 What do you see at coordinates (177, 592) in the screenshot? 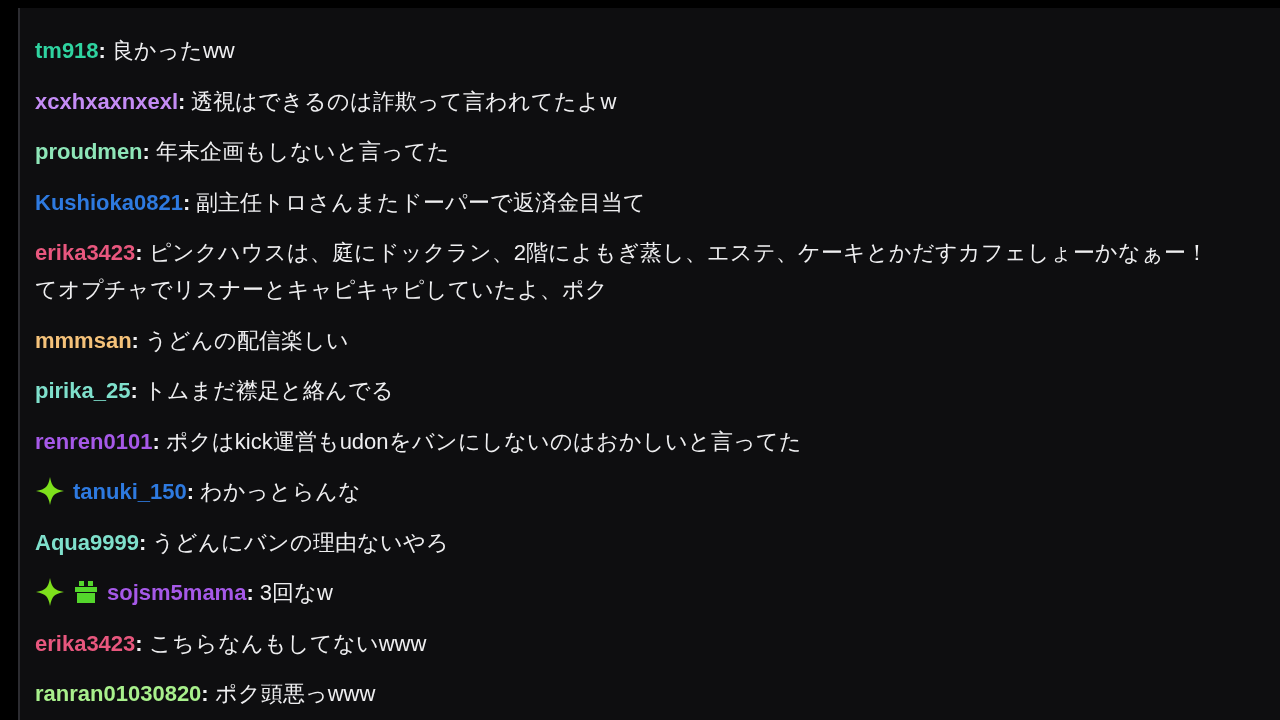
I see `username: sojsm5mama` at bounding box center [177, 592].